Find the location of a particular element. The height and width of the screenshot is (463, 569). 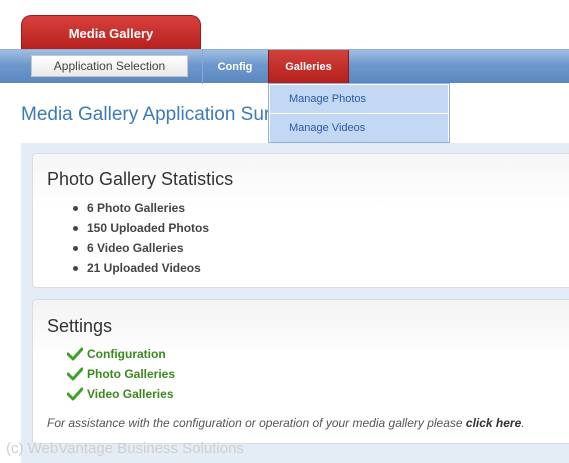

list-item: 150 Uploaded Photos is located at coordinates (141, 228).